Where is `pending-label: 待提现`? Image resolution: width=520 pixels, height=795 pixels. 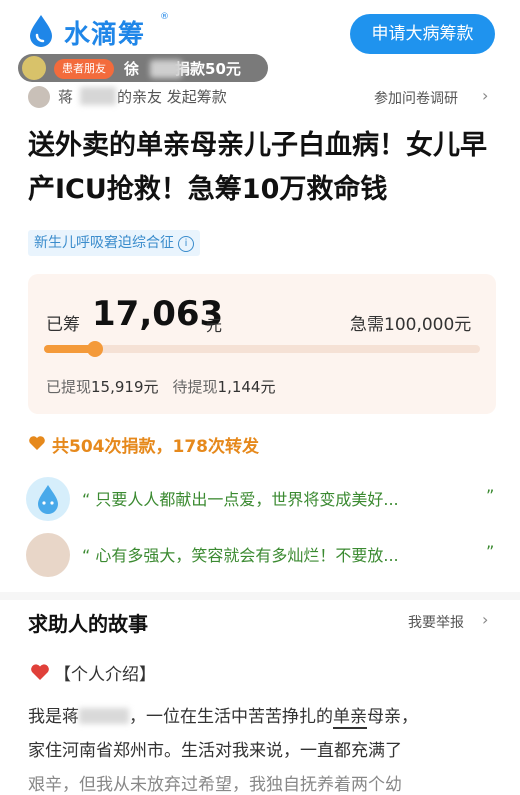 pending-label: 待提现 is located at coordinates (195, 387).